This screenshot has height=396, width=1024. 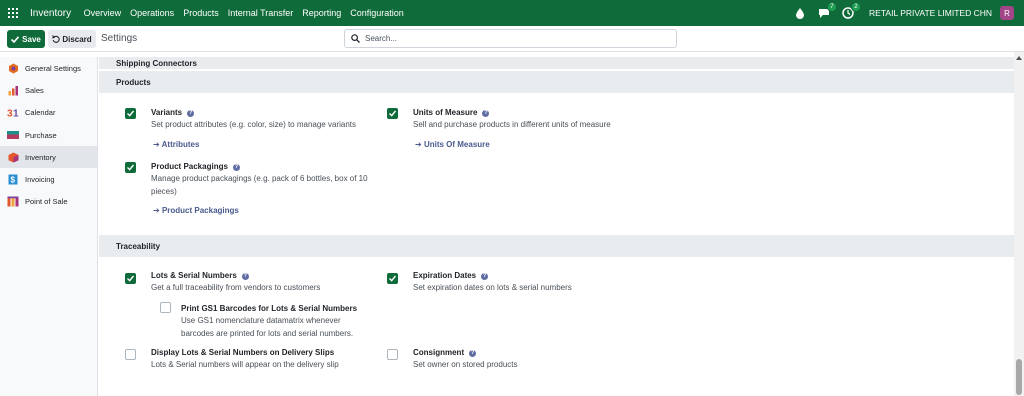 What do you see at coordinates (152, 13) in the screenshot?
I see `menu-operations: Operations` at bounding box center [152, 13].